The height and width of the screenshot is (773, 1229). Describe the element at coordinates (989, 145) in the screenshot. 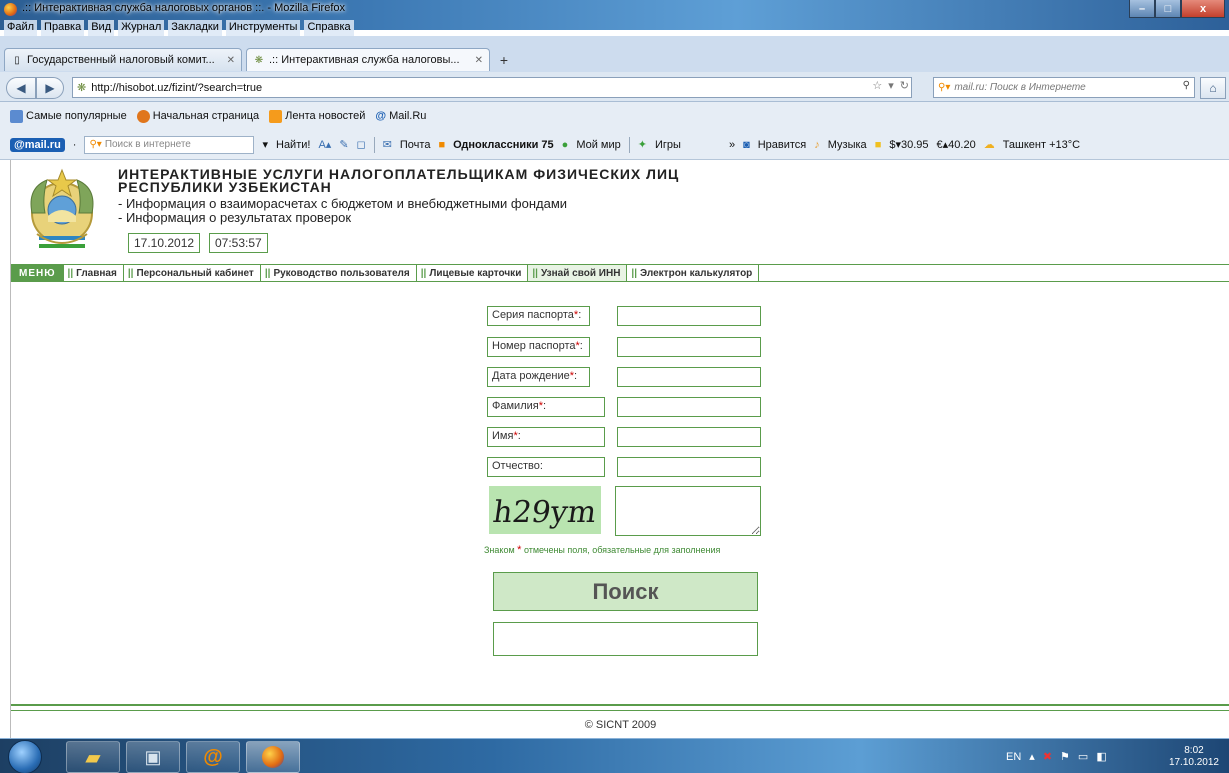

I see `weather-icon: ☁` at that location.